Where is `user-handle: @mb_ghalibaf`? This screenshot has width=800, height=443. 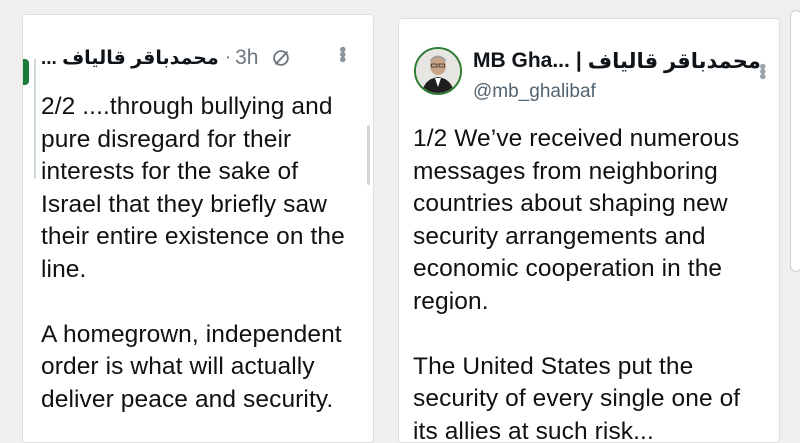
user-handle: @mb_ghalibaf is located at coordinates (534, 92).